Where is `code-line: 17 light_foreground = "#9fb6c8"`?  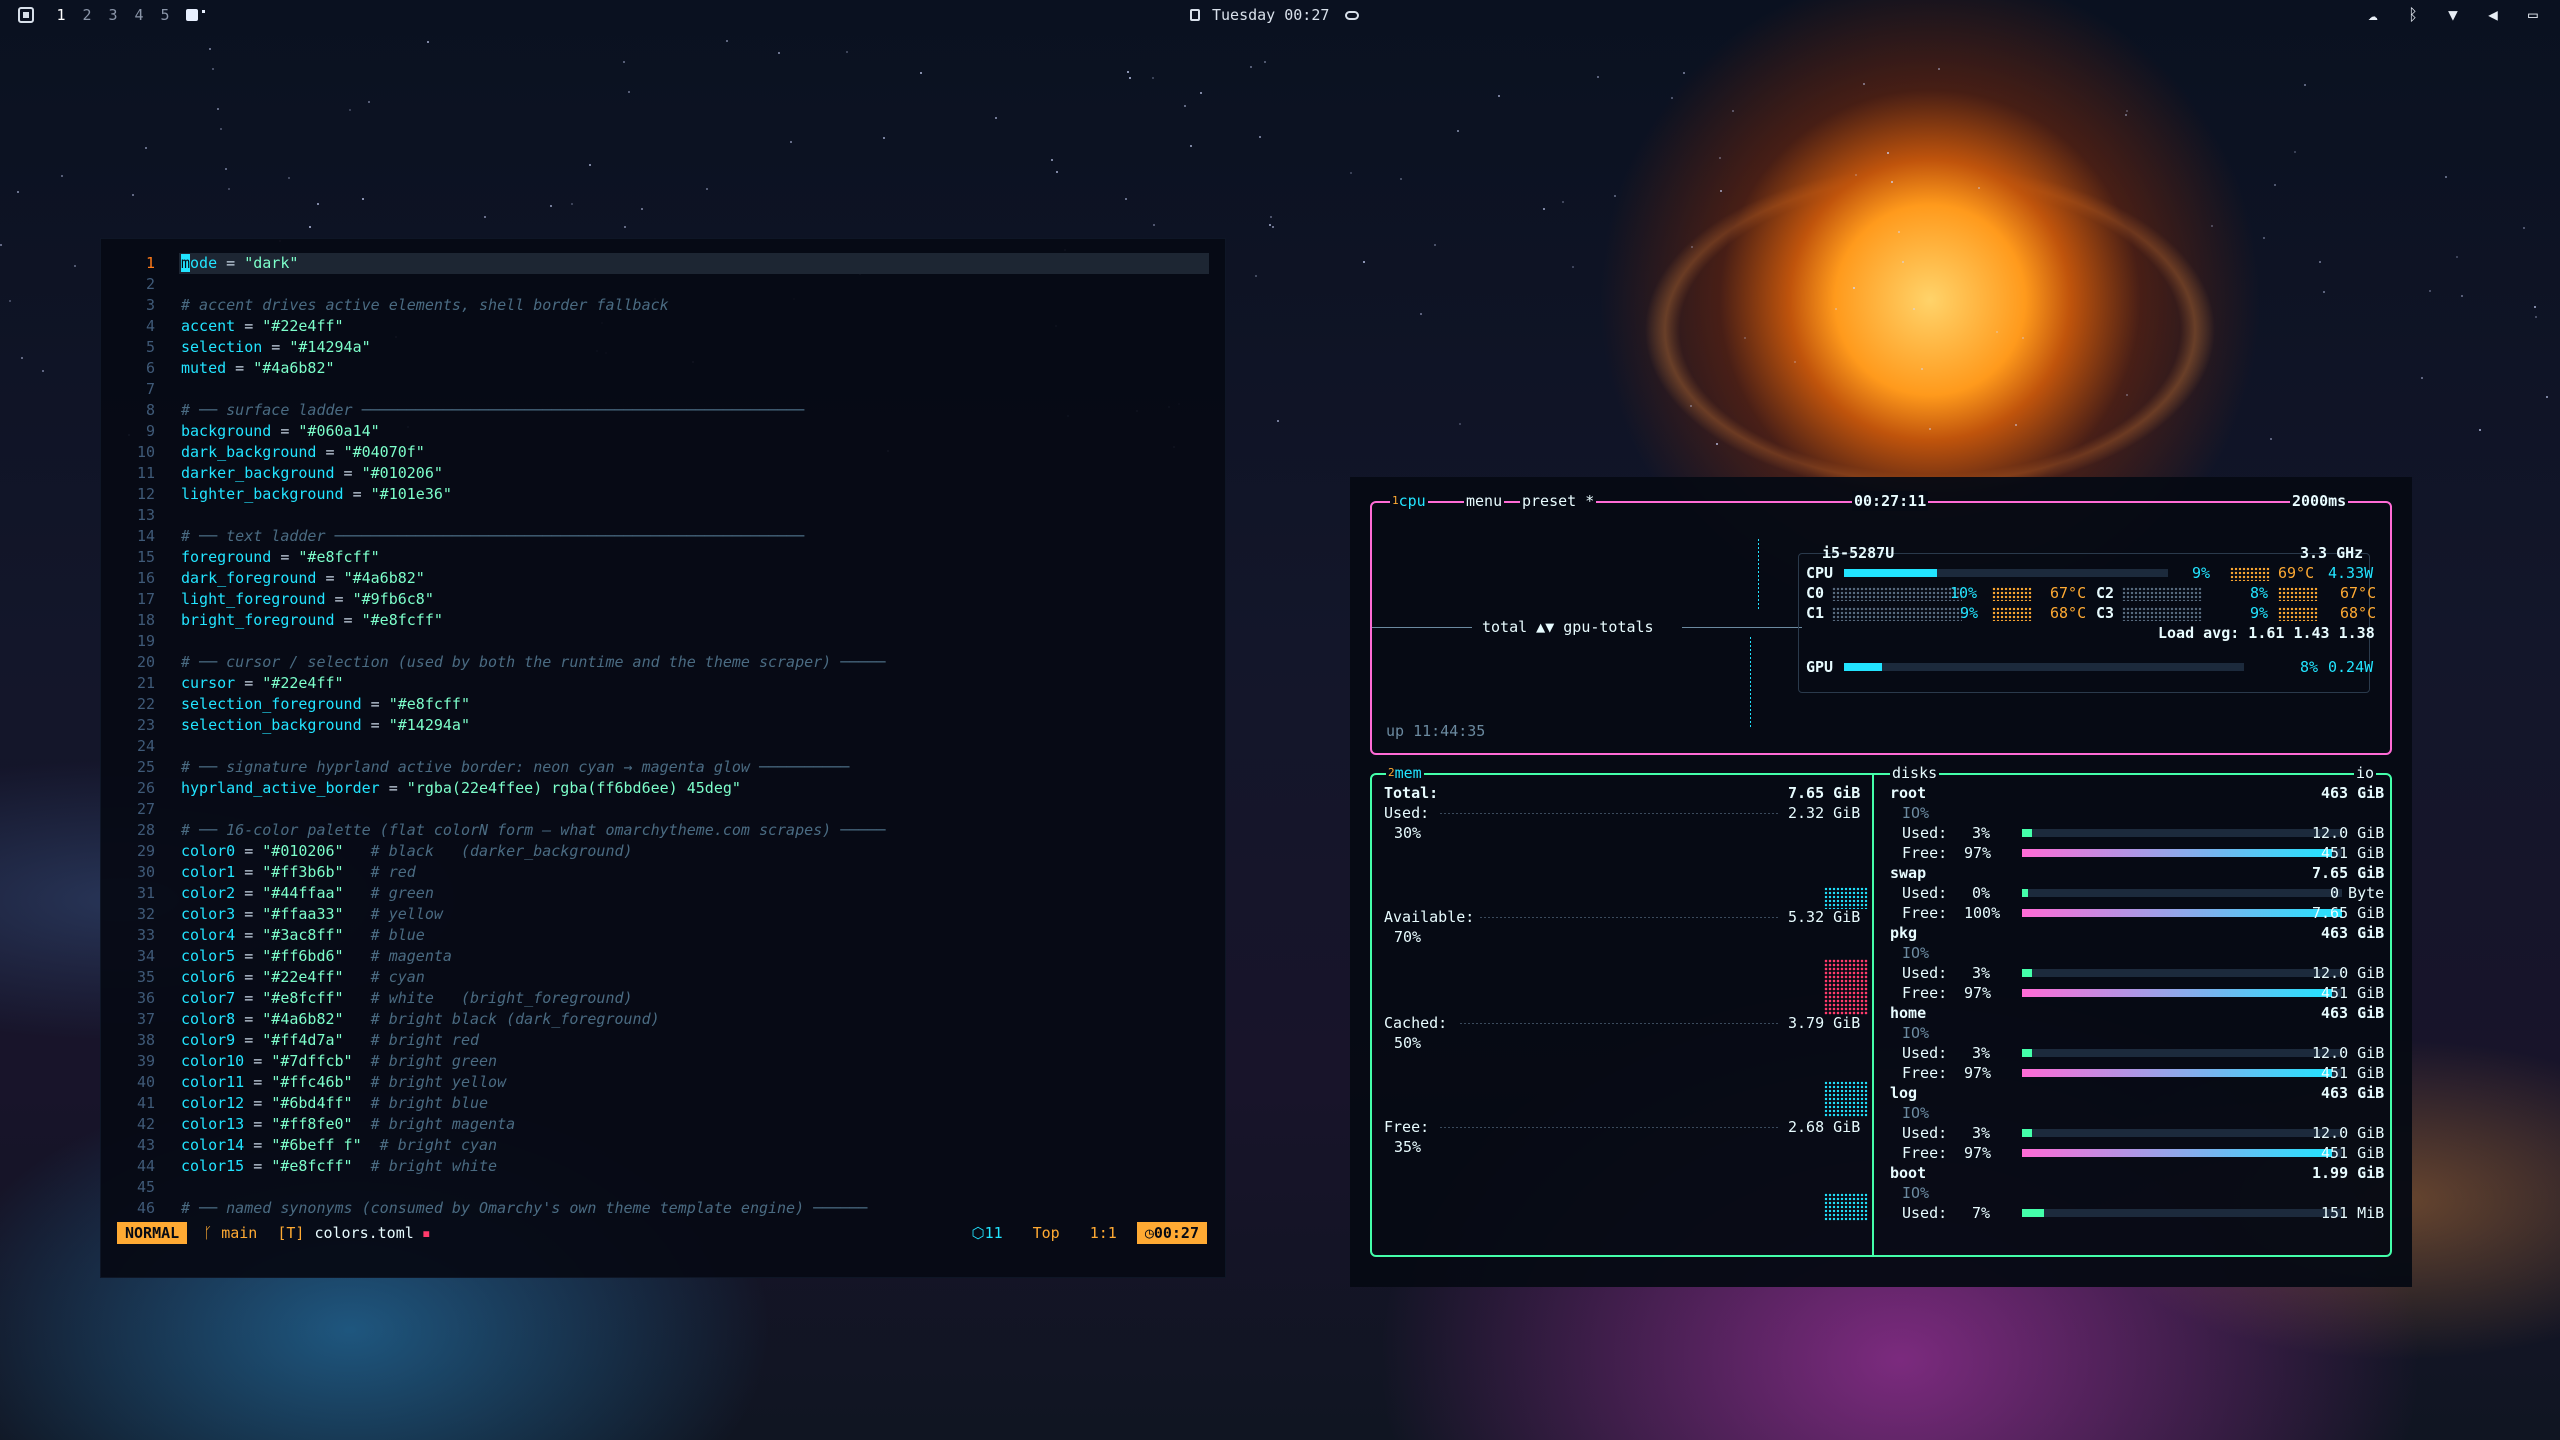
code-line: 17 light_foreground = "#9fb6c8" is located at coordinates (663, 599).